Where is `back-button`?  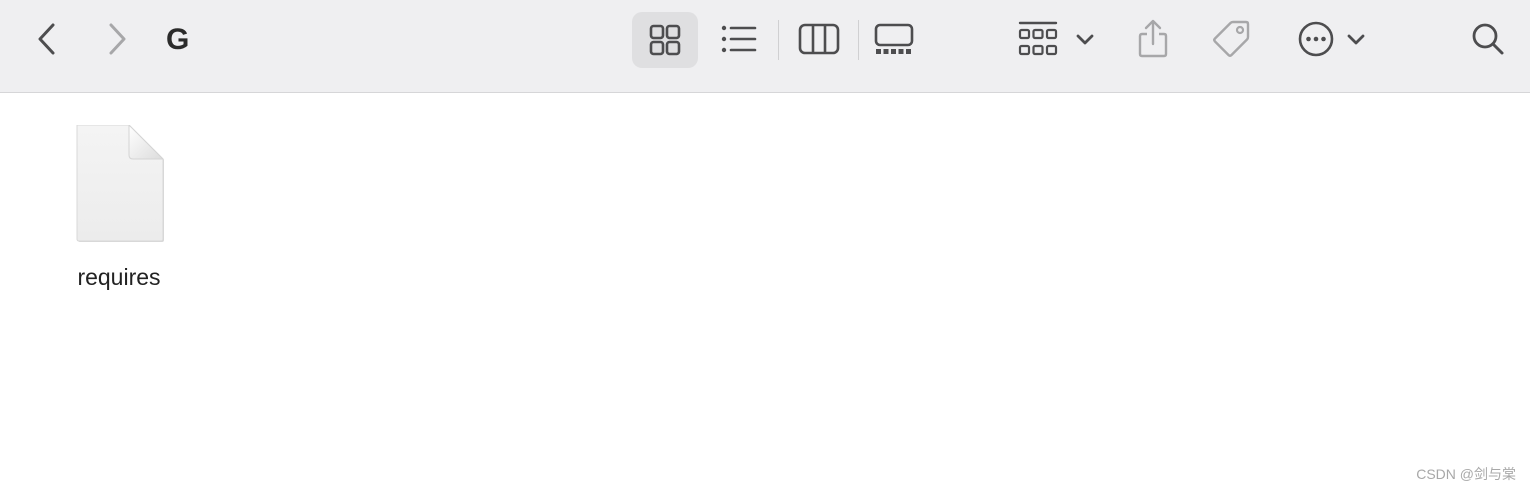 back-button is located at coordinates (46, 39).